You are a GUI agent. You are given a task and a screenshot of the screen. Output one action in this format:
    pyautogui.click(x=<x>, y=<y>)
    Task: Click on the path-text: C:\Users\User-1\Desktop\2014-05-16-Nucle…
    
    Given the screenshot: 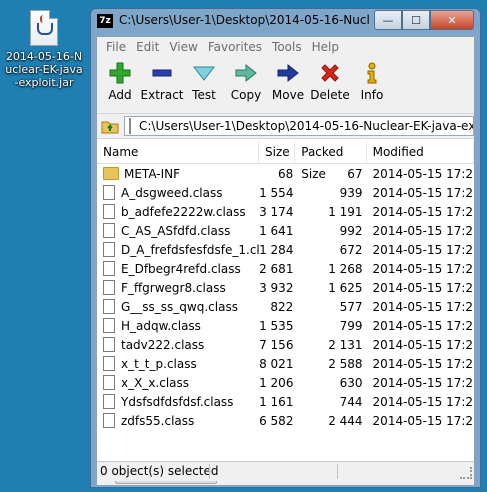 What is the action you would take?
    pyautogui.click(x=306, y=126)
    